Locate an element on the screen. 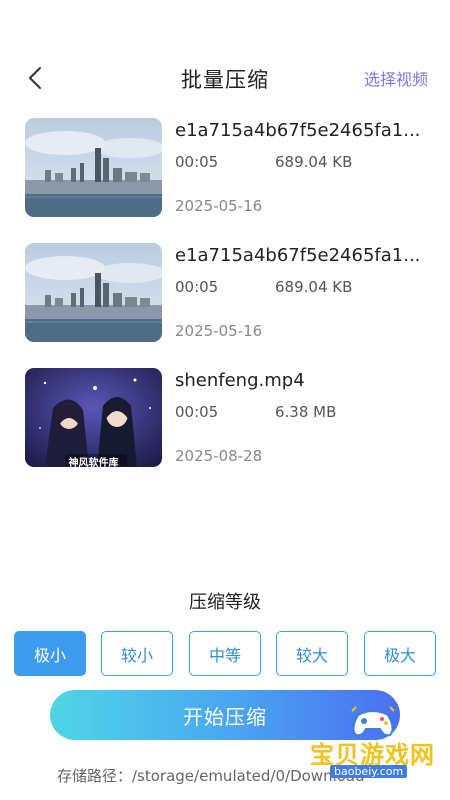 The image size is (450, 800). compression-level-group: 极小 较小 中等 较大 极大 is located at coordinates (225, 654).